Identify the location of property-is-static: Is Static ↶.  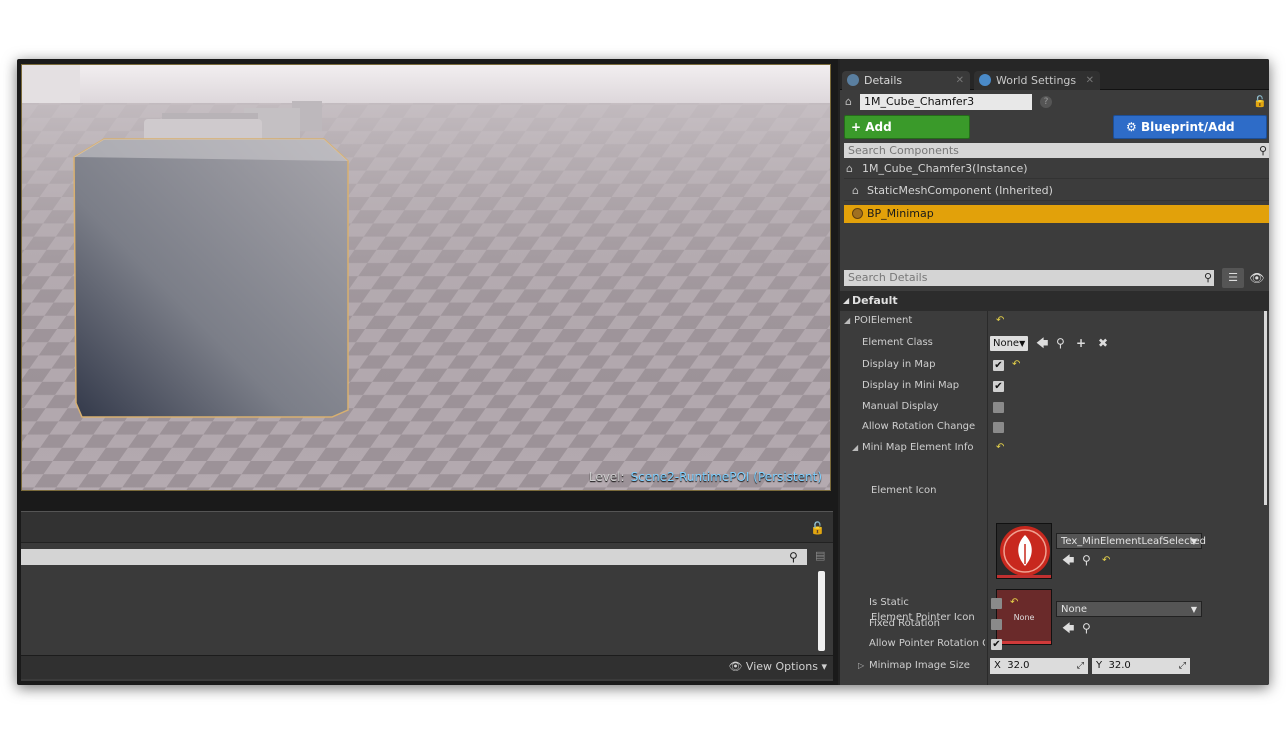
(1050, 603).